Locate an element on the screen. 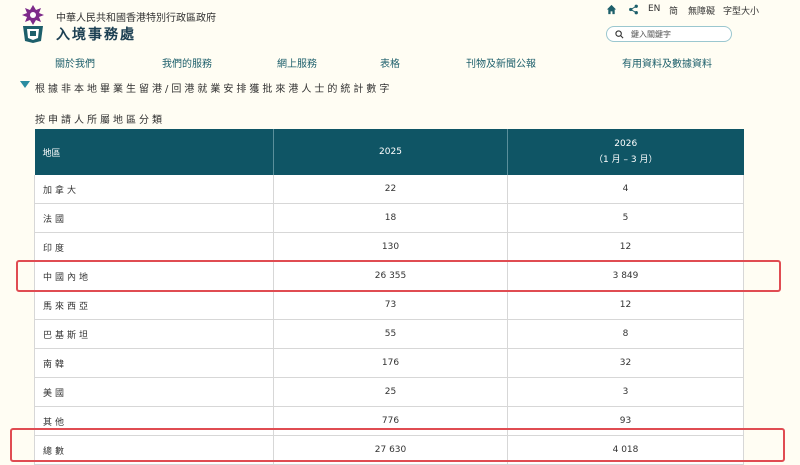 This screenshot has height=465, width=800. value-2026-cell: 32 is located at coordinates (625, 363).